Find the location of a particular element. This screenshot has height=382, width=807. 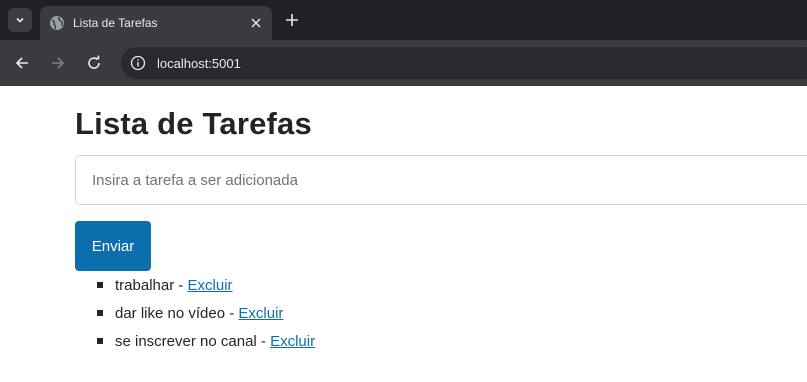

forward-button is located at coordinates (58, 63).